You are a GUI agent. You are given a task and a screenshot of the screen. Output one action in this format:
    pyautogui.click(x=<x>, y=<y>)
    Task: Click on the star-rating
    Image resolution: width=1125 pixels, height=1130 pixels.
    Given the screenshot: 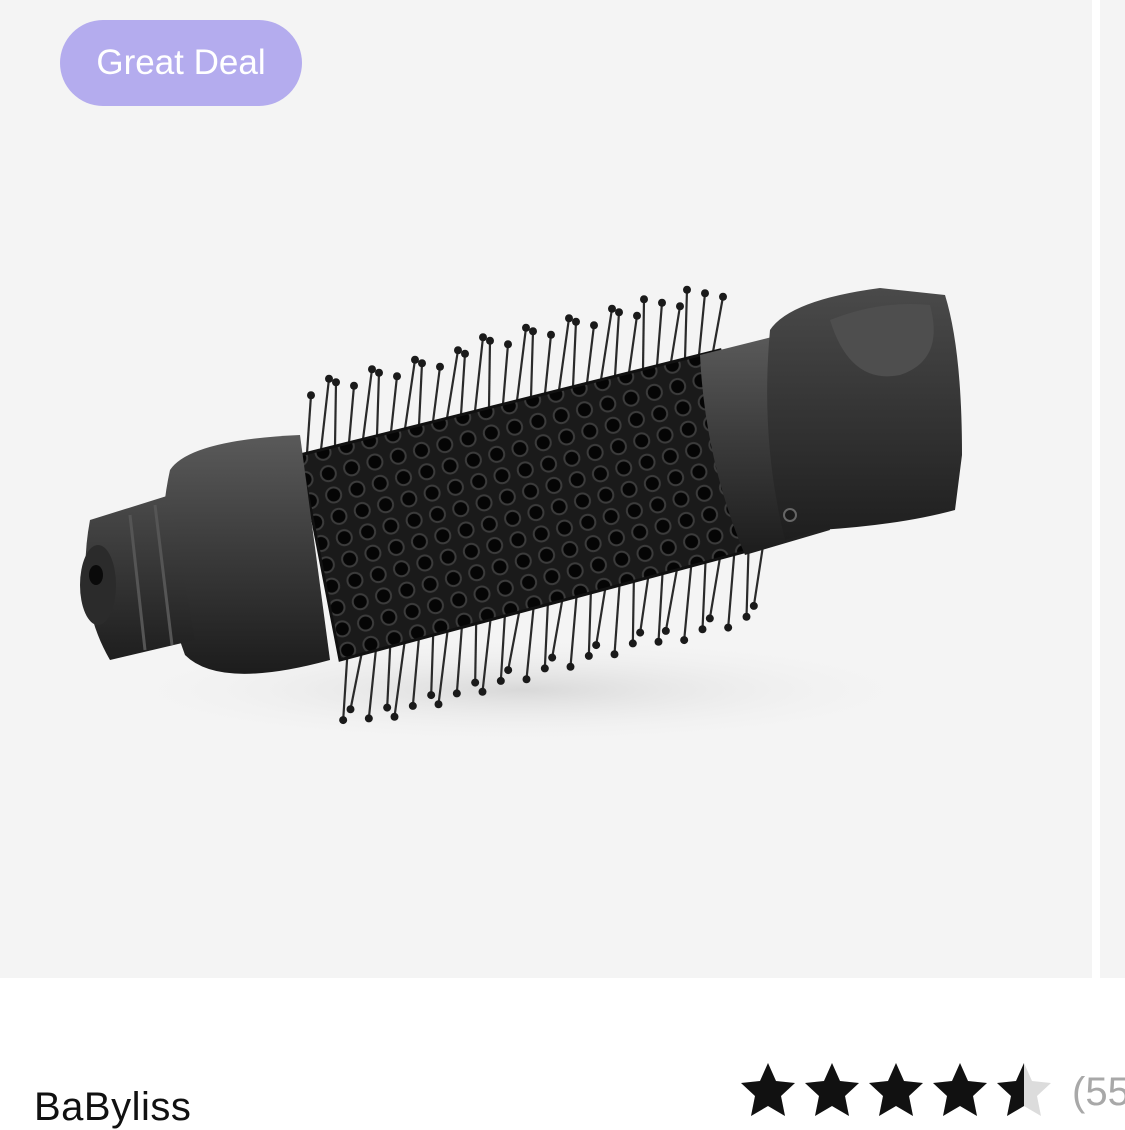 What is the action you would take?
    pyautogui.click(x=896, y=1090)
    